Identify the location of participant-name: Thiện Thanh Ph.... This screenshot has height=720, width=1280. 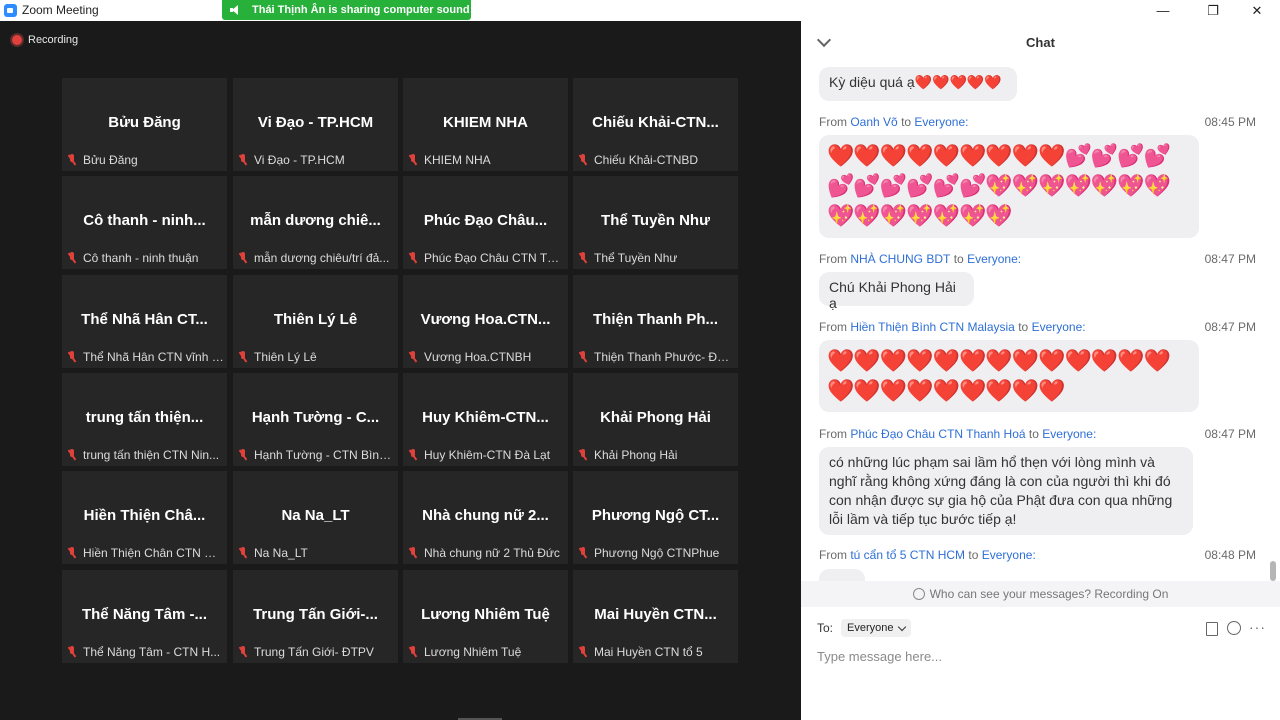
(655, 319).